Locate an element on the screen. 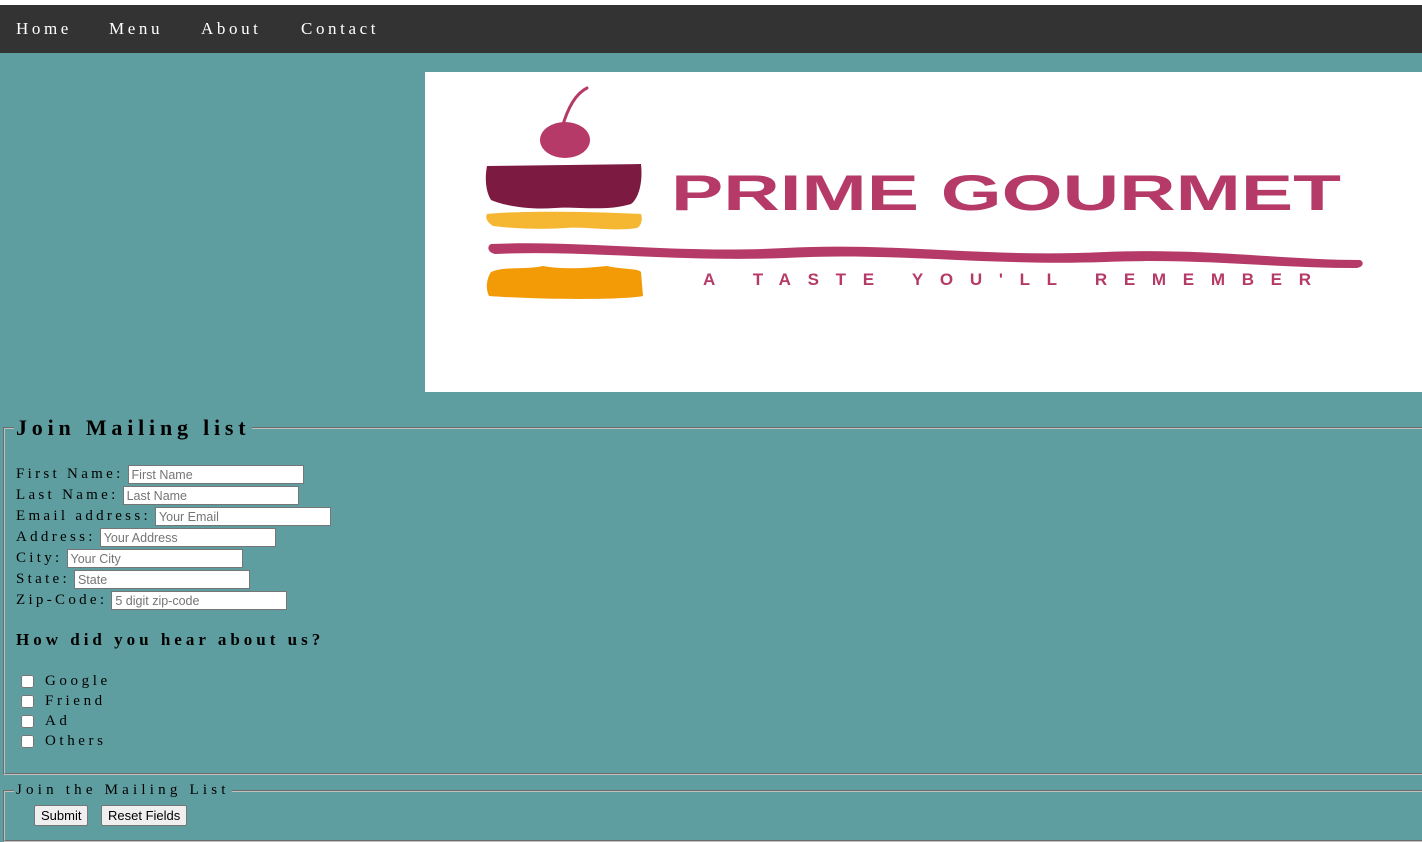  ad-checkbox is located at coordinates (27, 721).